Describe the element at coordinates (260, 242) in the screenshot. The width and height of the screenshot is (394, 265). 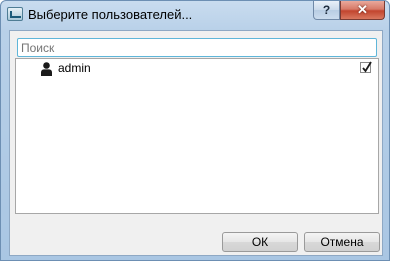
I see `ok-button: ОК` at that location.